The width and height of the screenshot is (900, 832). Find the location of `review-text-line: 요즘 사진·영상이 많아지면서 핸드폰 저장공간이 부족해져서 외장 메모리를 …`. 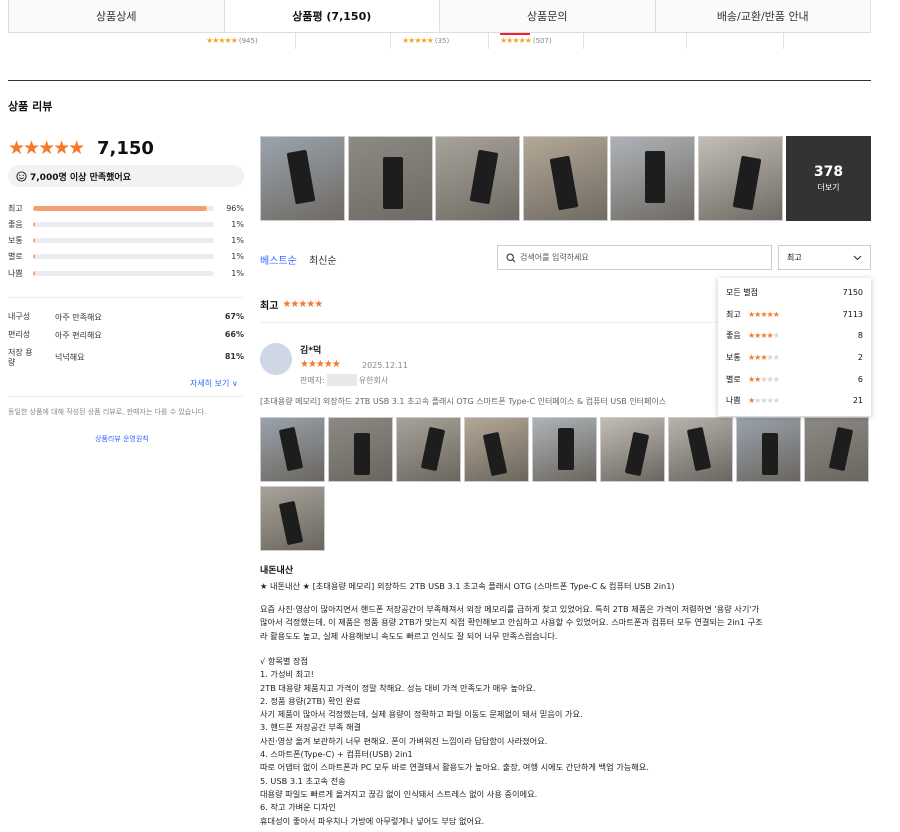

review-text-line: 요즘 사진·영상이 많아지면서 핸드폰 저장공간이 부족해져서 외장 메모리를 … is located at coordinates (510, 609).